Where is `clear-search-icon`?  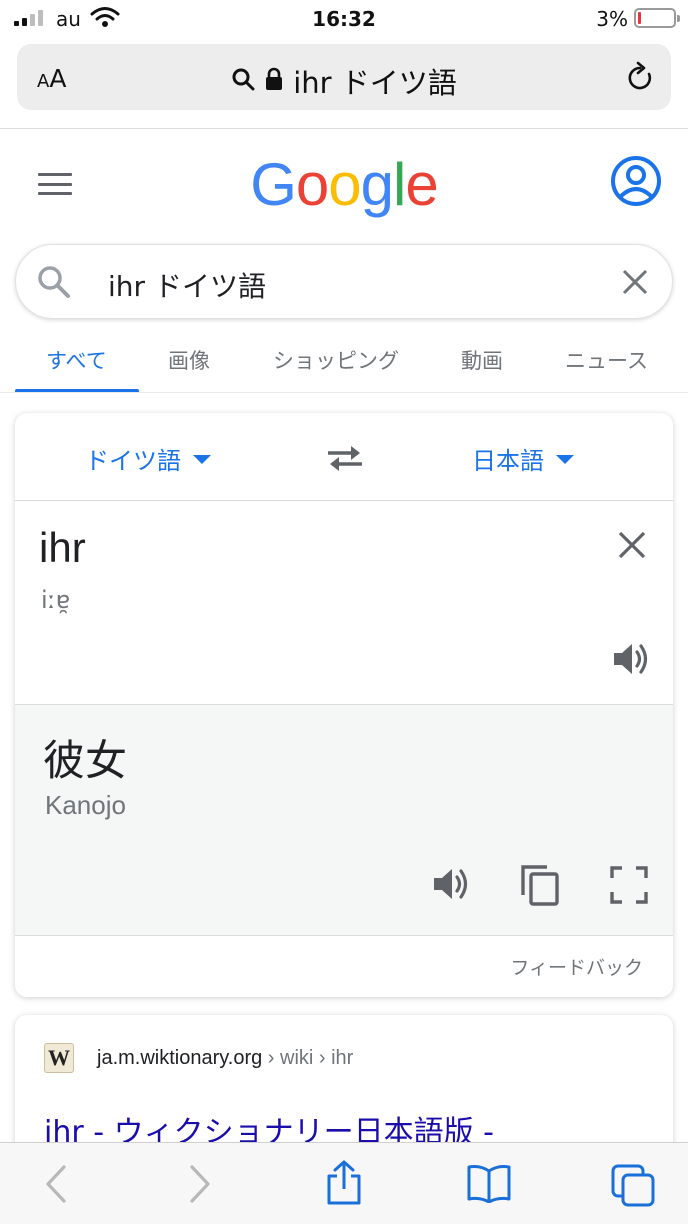 clear-search-icon is located at coordinates (635, 284).